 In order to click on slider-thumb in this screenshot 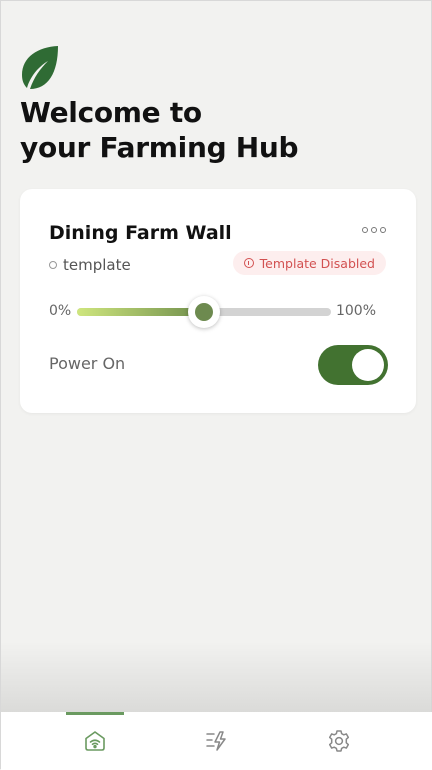, I will do `click(204, 312)`.